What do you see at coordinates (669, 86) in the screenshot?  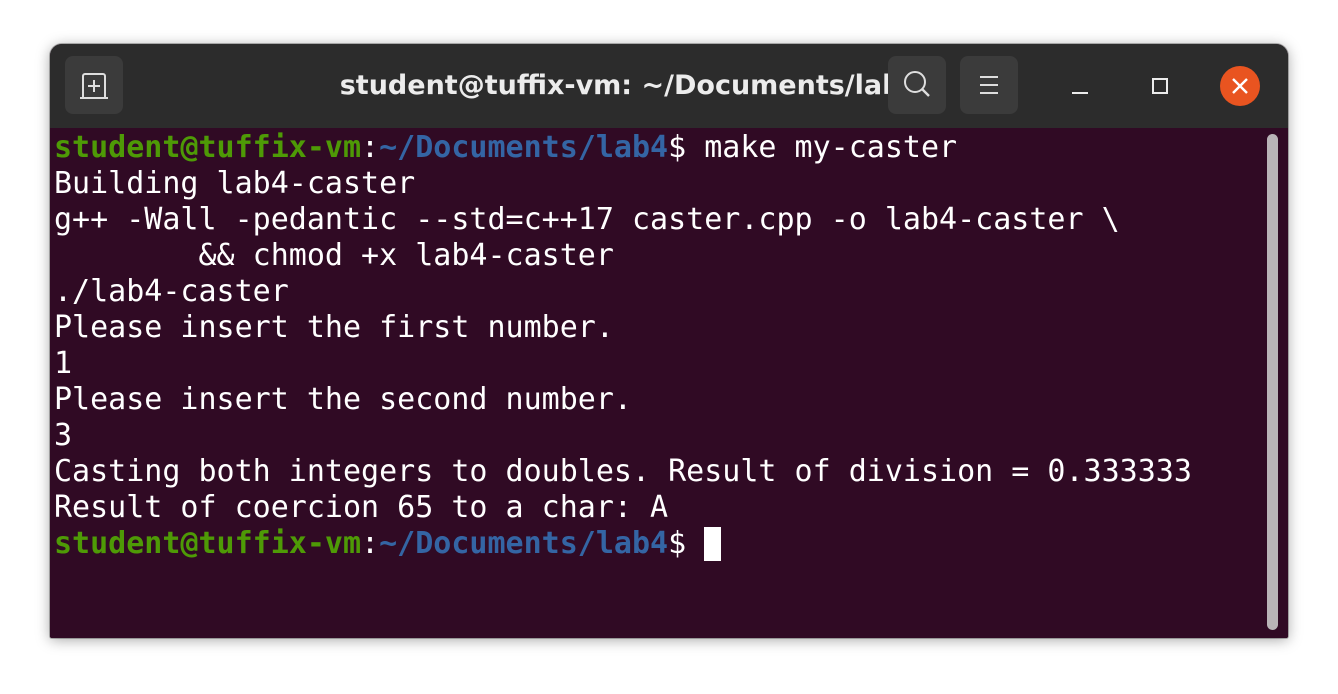 I see `title-bar: student@tuffix-vm: ~/Documents/lab4` at bounding box center [669, 86].